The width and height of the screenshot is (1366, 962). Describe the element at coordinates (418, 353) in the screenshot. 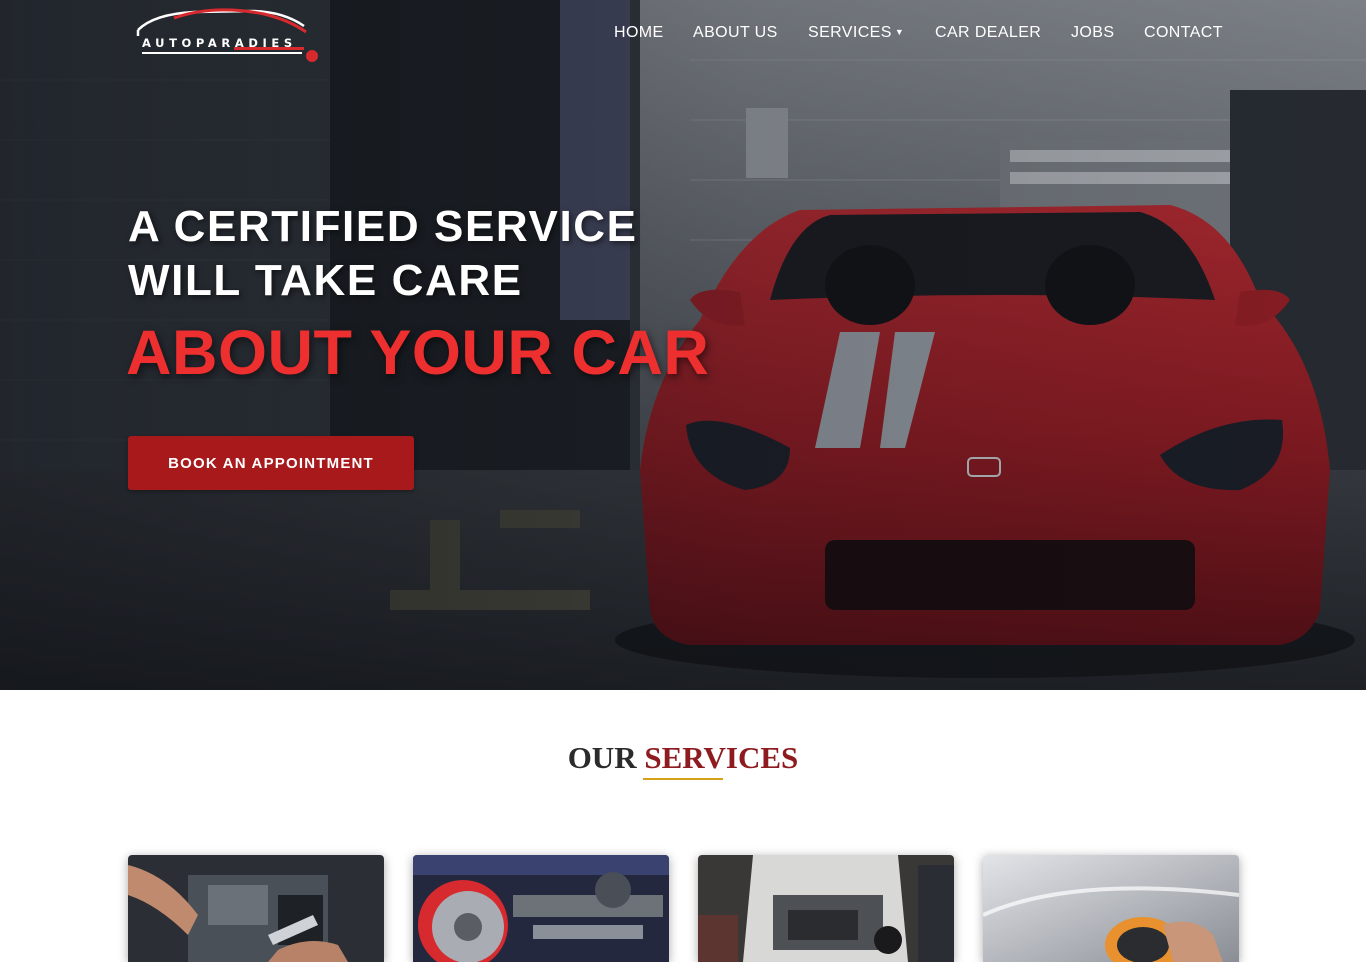

I see `hero-headline-accent: ABOUT YOUR CAR` at that location.